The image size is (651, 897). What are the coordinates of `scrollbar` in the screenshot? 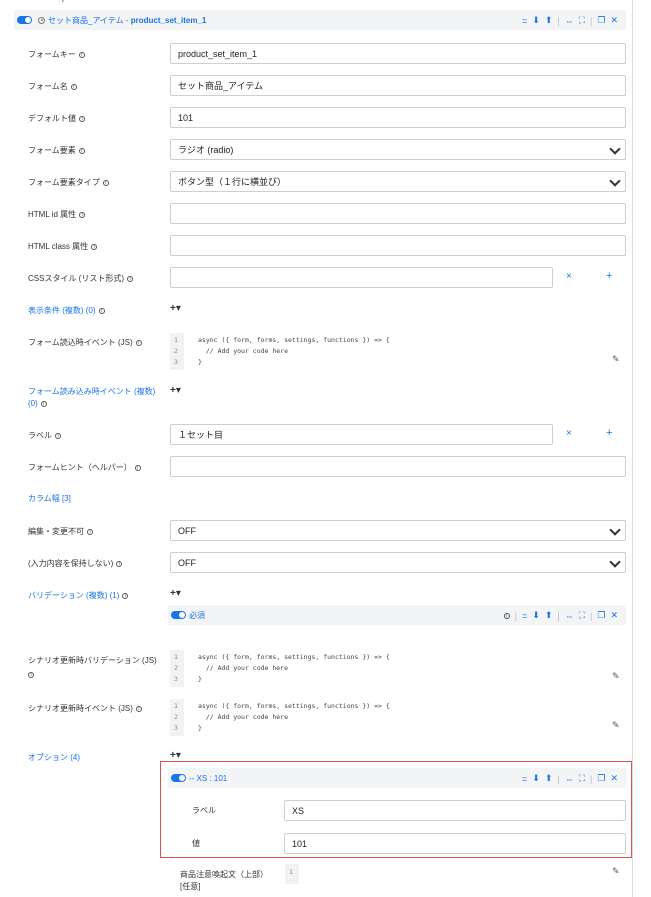 It's located at (632, 448).